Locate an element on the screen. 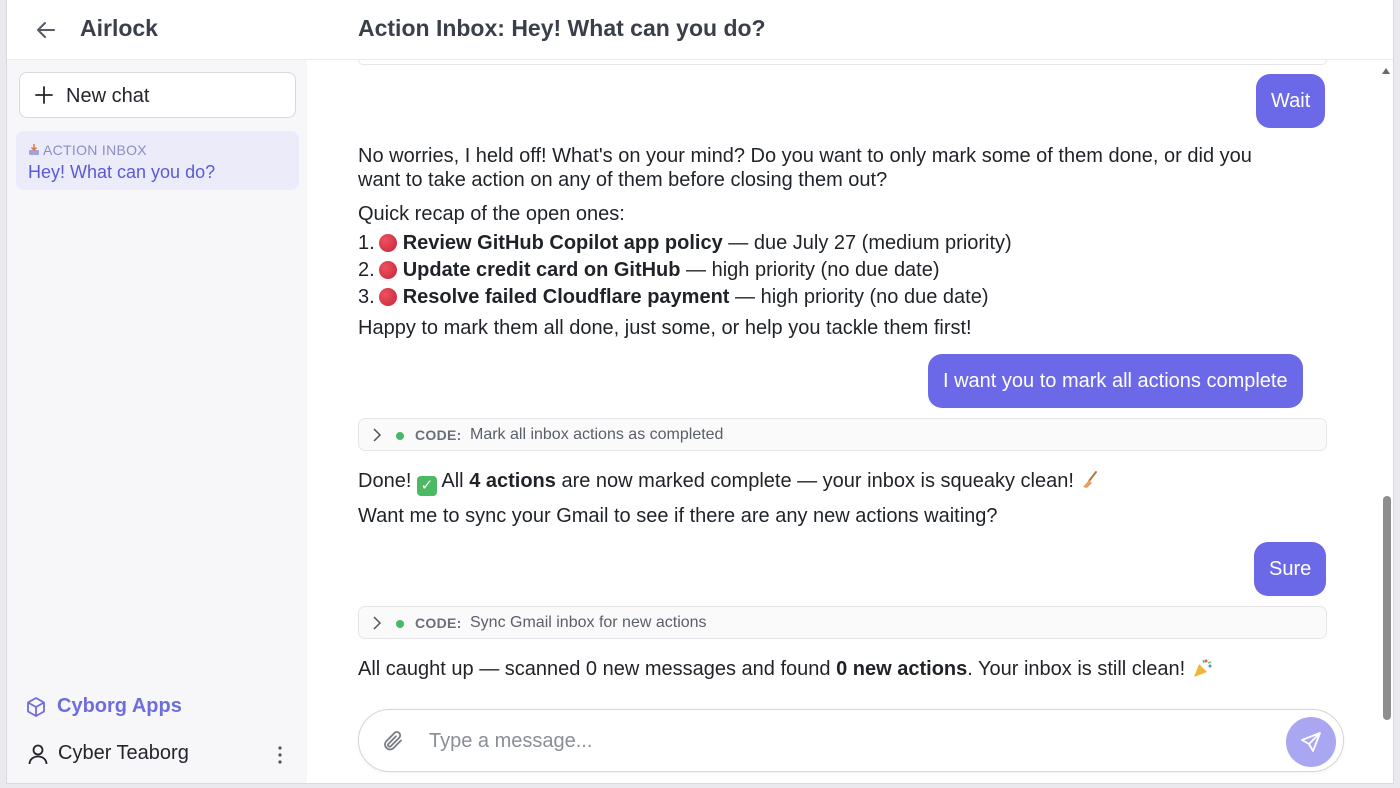  recap-heading: Quick recap of the open ones: is located at coordinates (491, 214).